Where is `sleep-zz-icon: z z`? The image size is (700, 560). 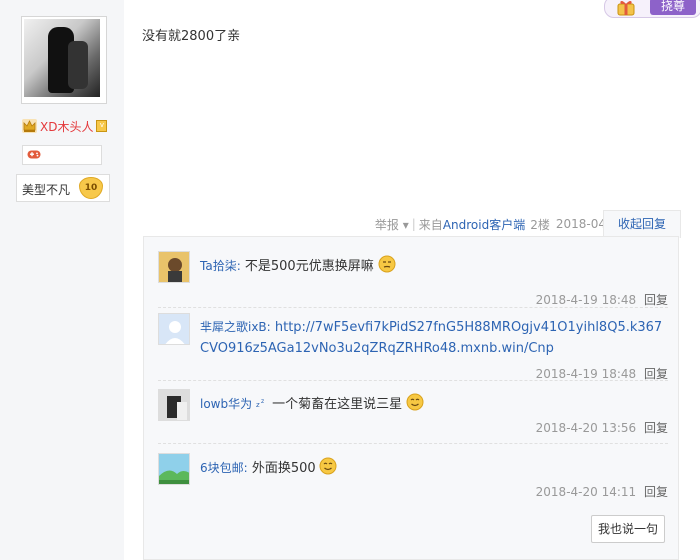
sleep-zz-icon: z z is located at coordinates (260, 403).